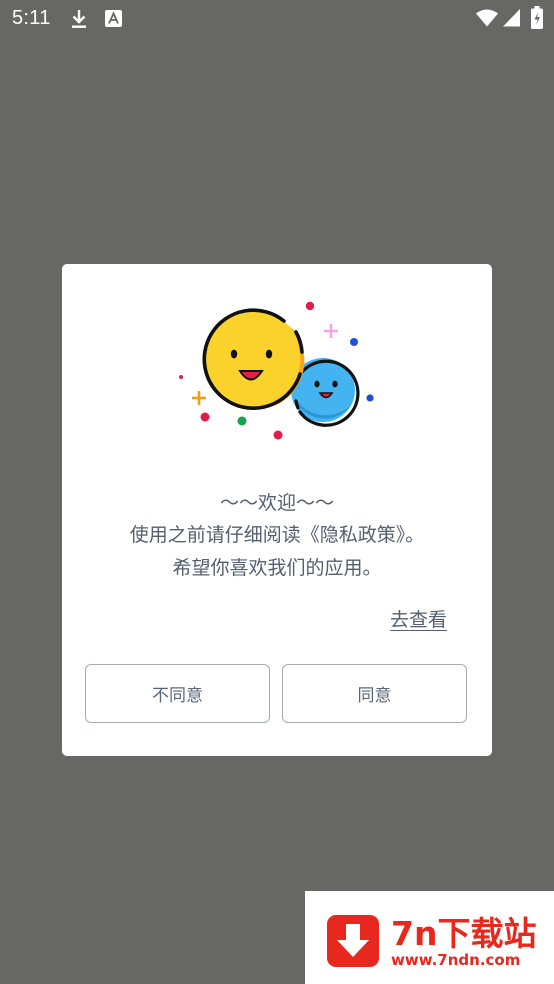  Describe the element at coordinates (418, 618) in the screenshot. I see `view-privacy-link: 去查看` at that location.